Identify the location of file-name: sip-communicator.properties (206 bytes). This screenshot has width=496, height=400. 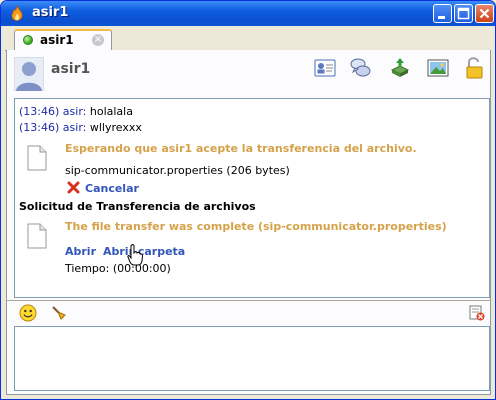
(177, 170).